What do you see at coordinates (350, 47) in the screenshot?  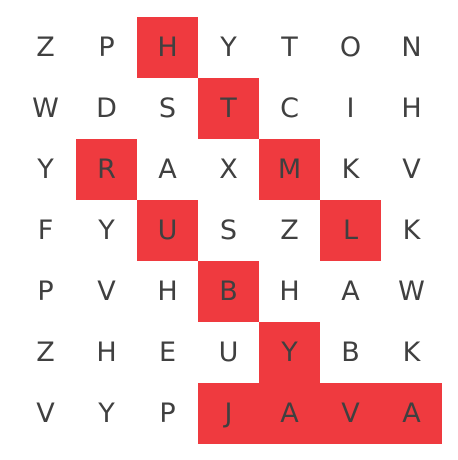 I see `letter-cell: O` at bounding box center [350, 47].